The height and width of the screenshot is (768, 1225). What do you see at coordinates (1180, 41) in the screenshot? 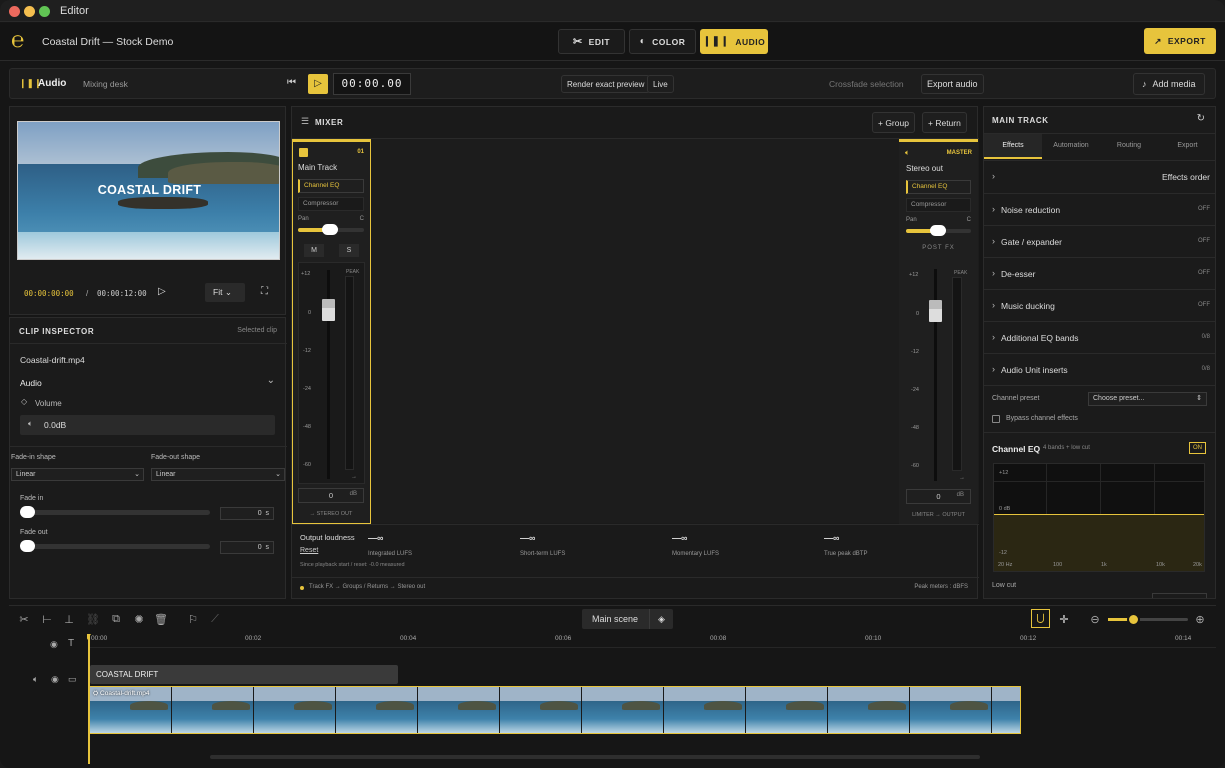
I see `export-button: ↗ EXPORT` at bounding box center [1180, 41].